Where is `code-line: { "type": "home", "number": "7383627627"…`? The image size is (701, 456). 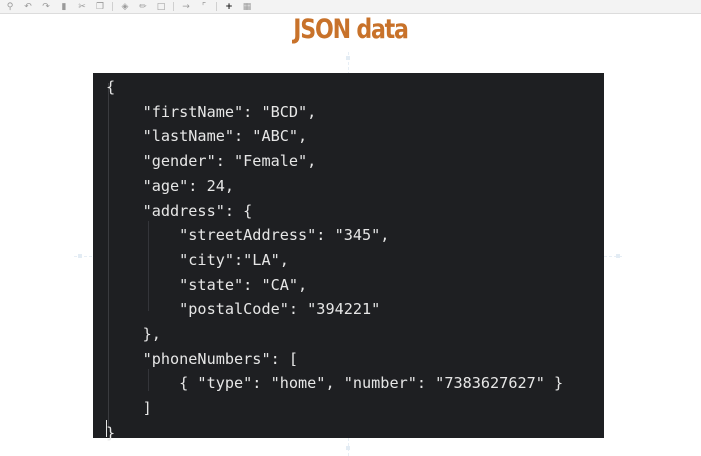
code-line: { "type": "home", "number": "7383627627"… is located at coordinates (335, 383).